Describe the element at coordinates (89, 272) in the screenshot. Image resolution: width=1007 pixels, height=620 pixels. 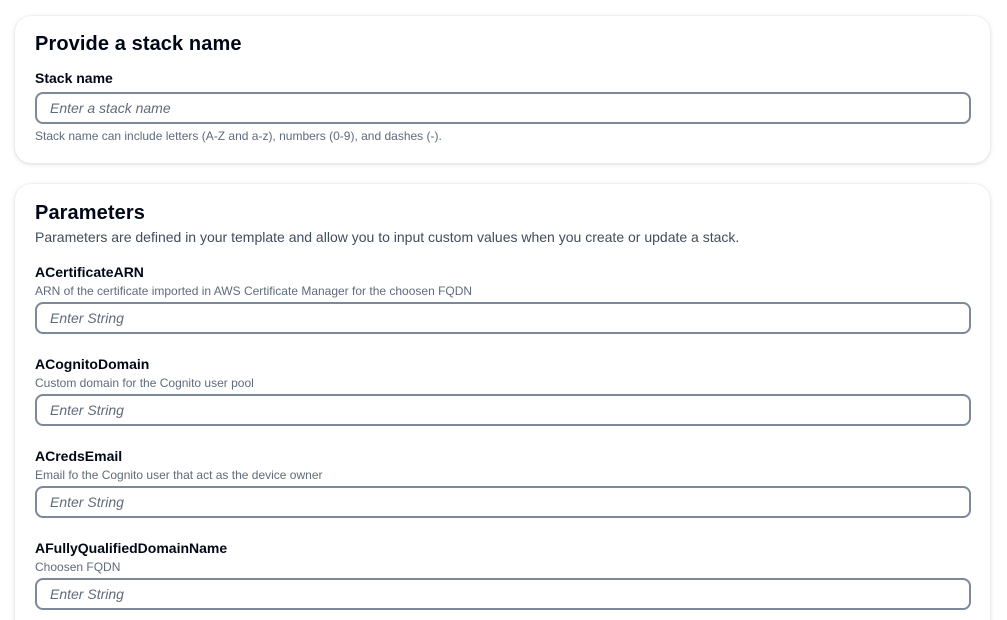
I see `param-label-certificate-arn: ACertificateARN` at that location.